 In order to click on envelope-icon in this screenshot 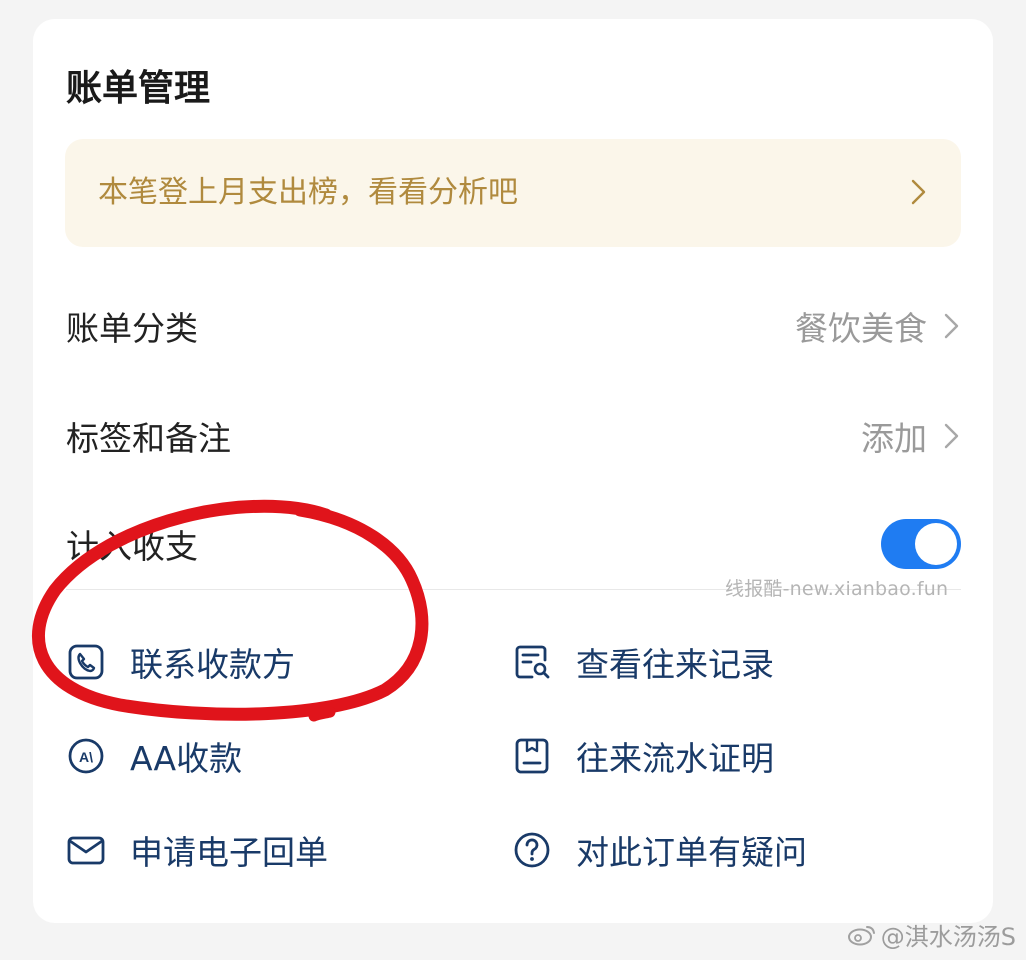, I will do `click(86, 850)`.